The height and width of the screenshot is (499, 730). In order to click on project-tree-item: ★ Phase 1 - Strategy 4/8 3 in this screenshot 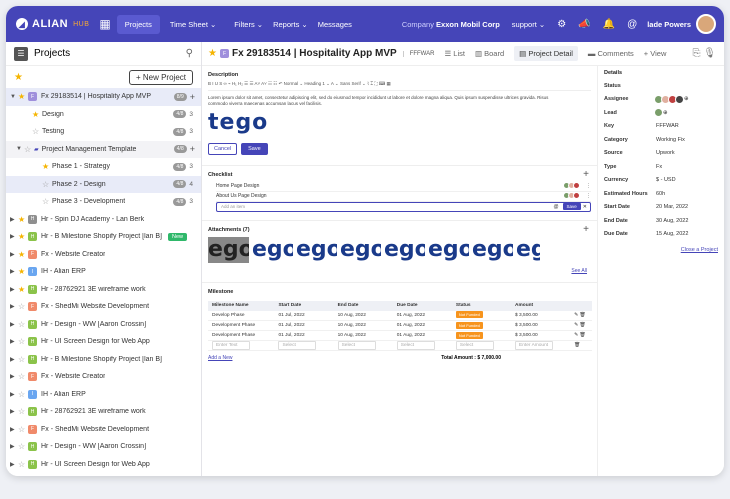, I will do `click(103, 167)`.